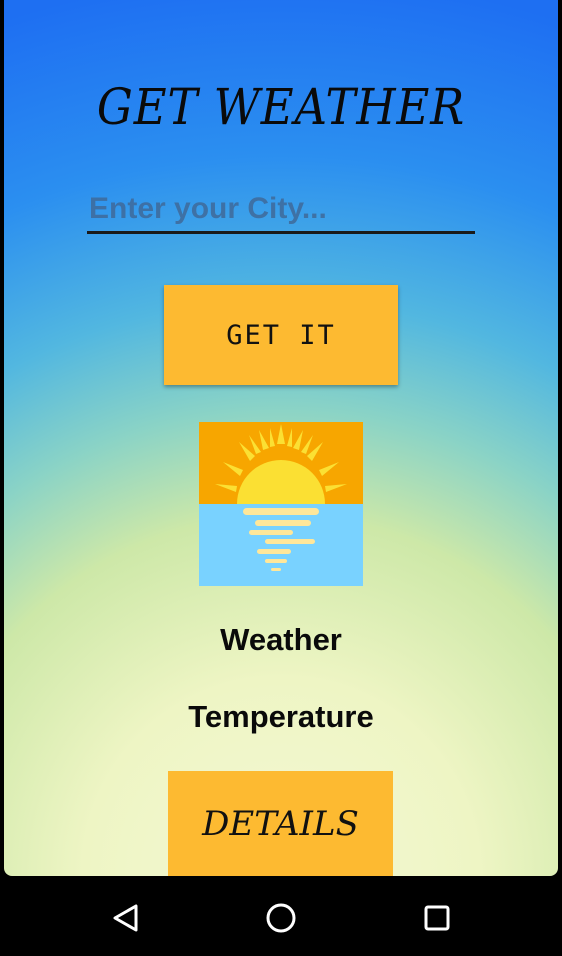 This screenshot has height=956, width=562. Describe the element at coordinates (281, 504) in the screenshot. I see `sunset-over-water-icon` at that location.